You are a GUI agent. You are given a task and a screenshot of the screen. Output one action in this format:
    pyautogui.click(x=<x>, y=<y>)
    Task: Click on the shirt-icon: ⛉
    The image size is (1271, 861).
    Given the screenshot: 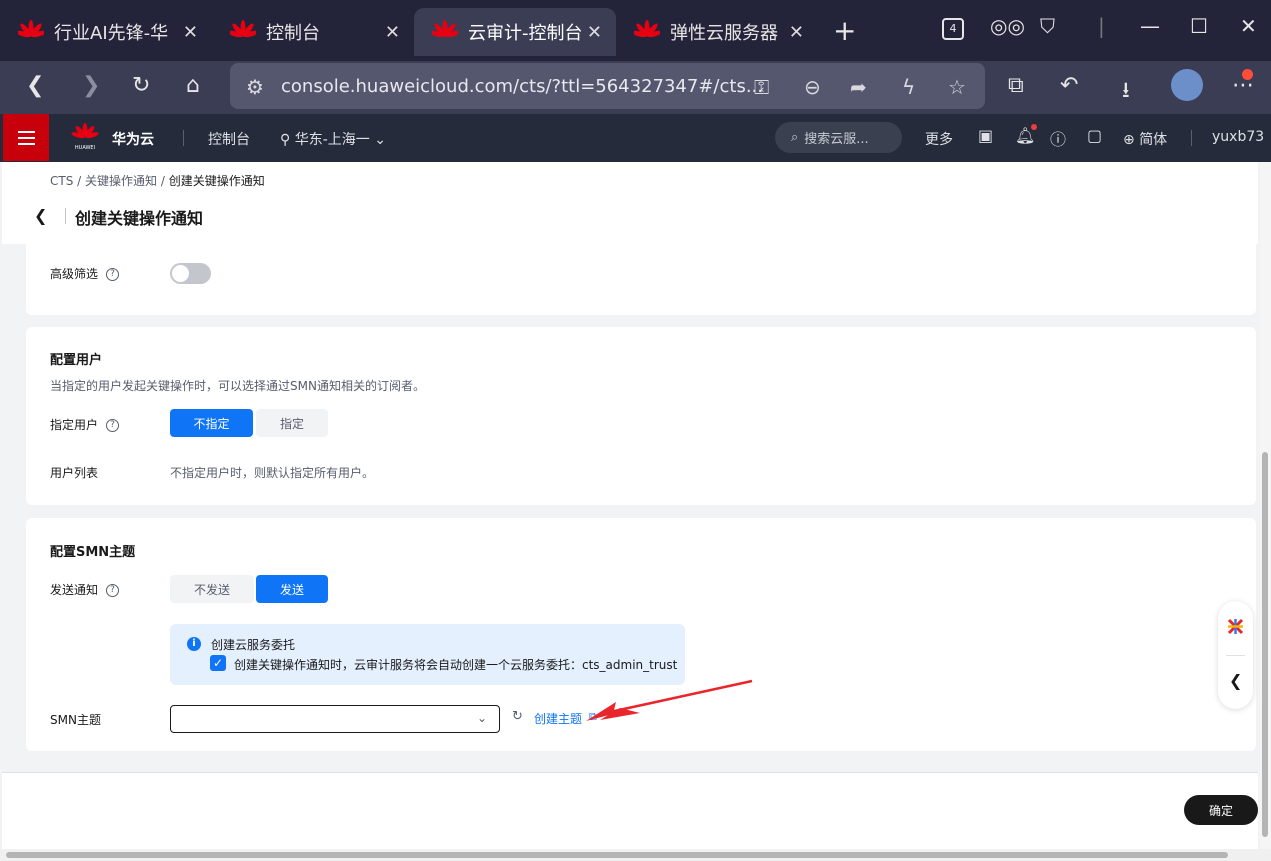 What is the action you would take?
    pyautogui.click(x=1047, y=26)
    